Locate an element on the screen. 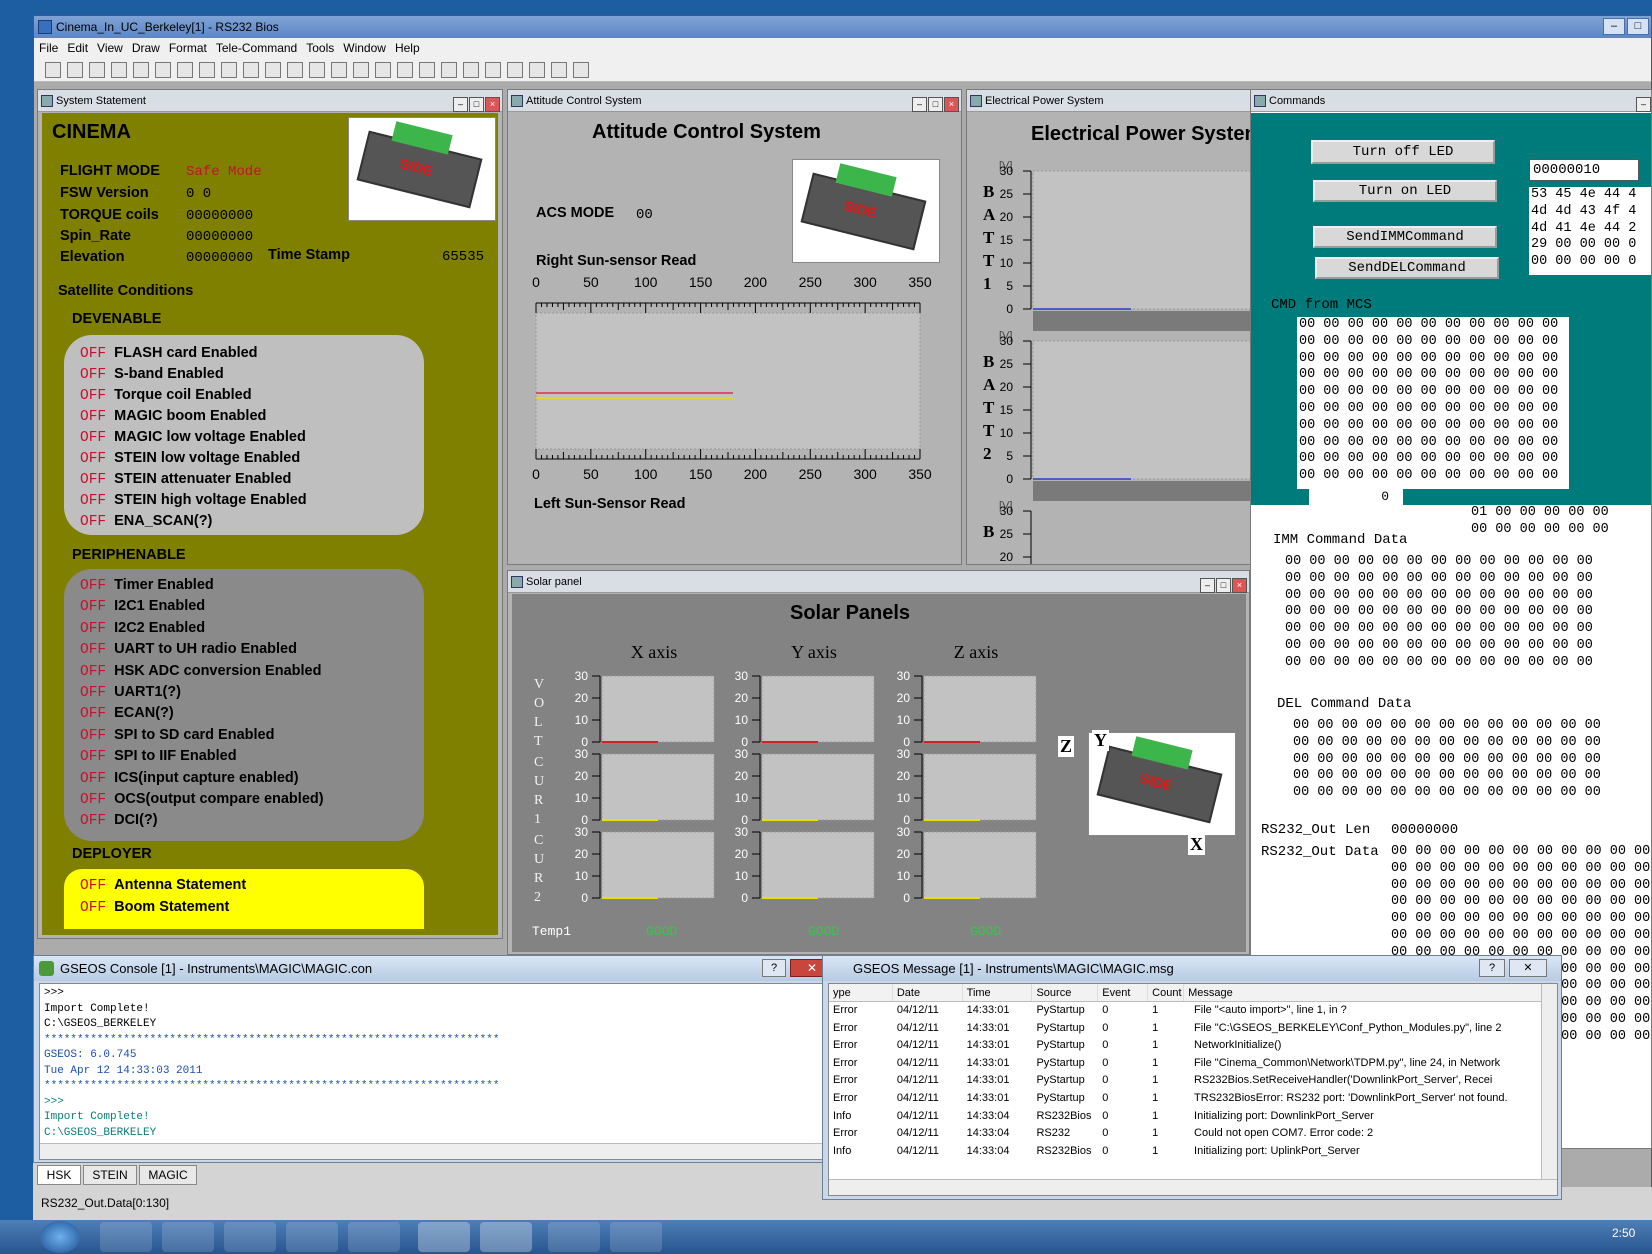 The height and width of the screenshot is (1254, 1652). close-button: ✕ is located at coordinates (1528, 968).